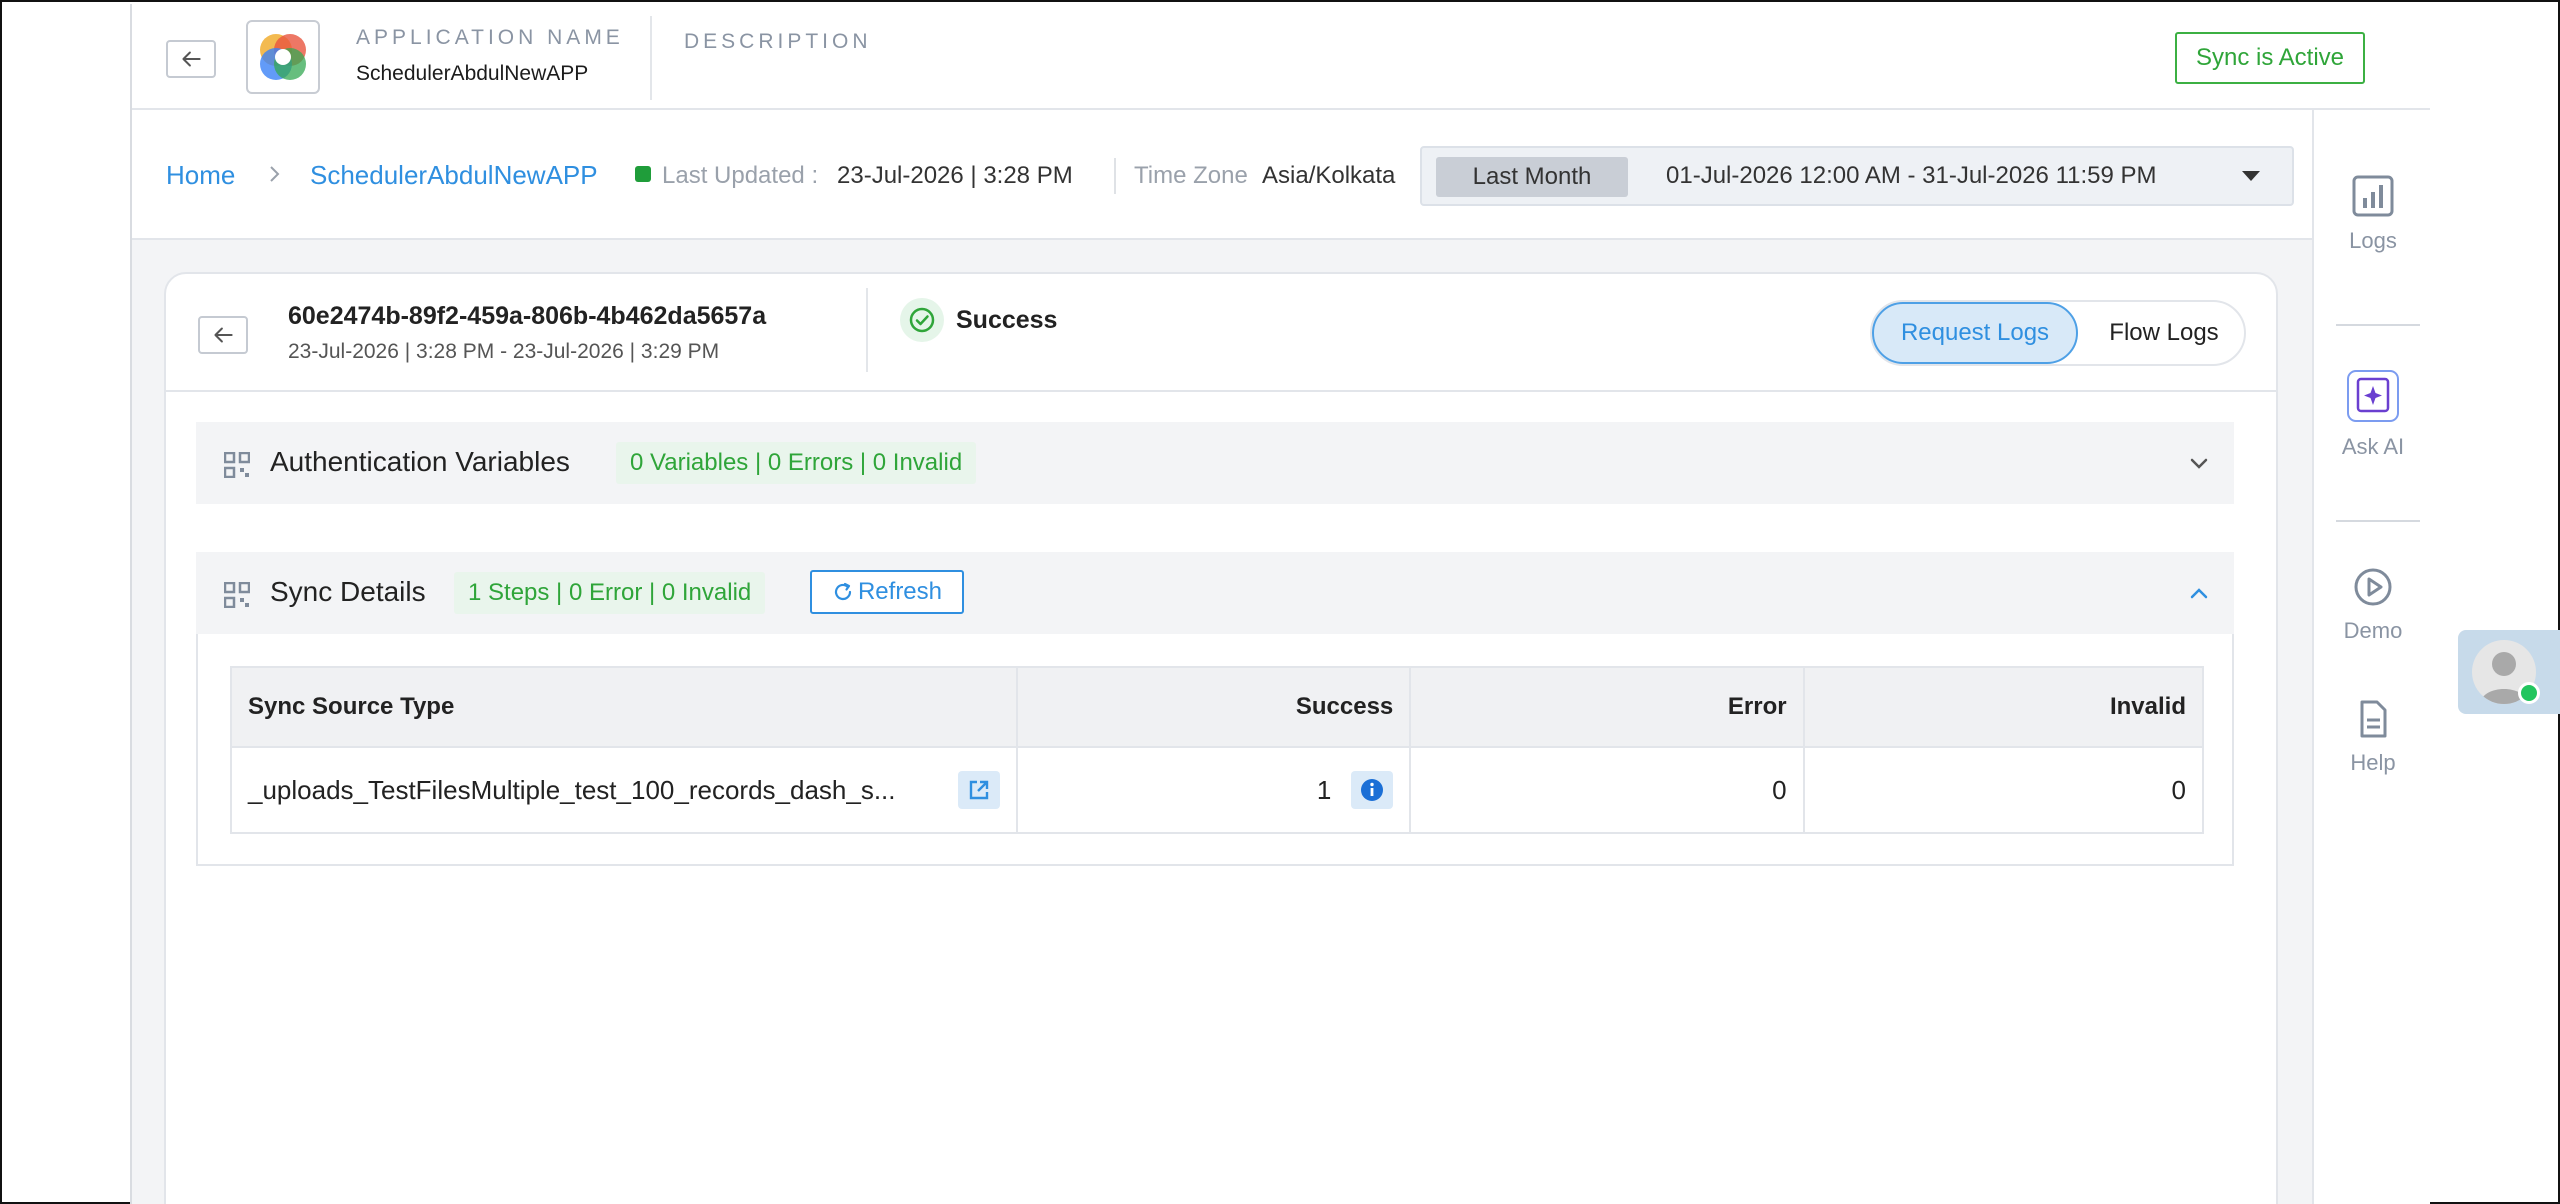 The width and height of the screenshot is (2560, 1204). I want to click on refresh-label: Refresh, so click(900, 591).